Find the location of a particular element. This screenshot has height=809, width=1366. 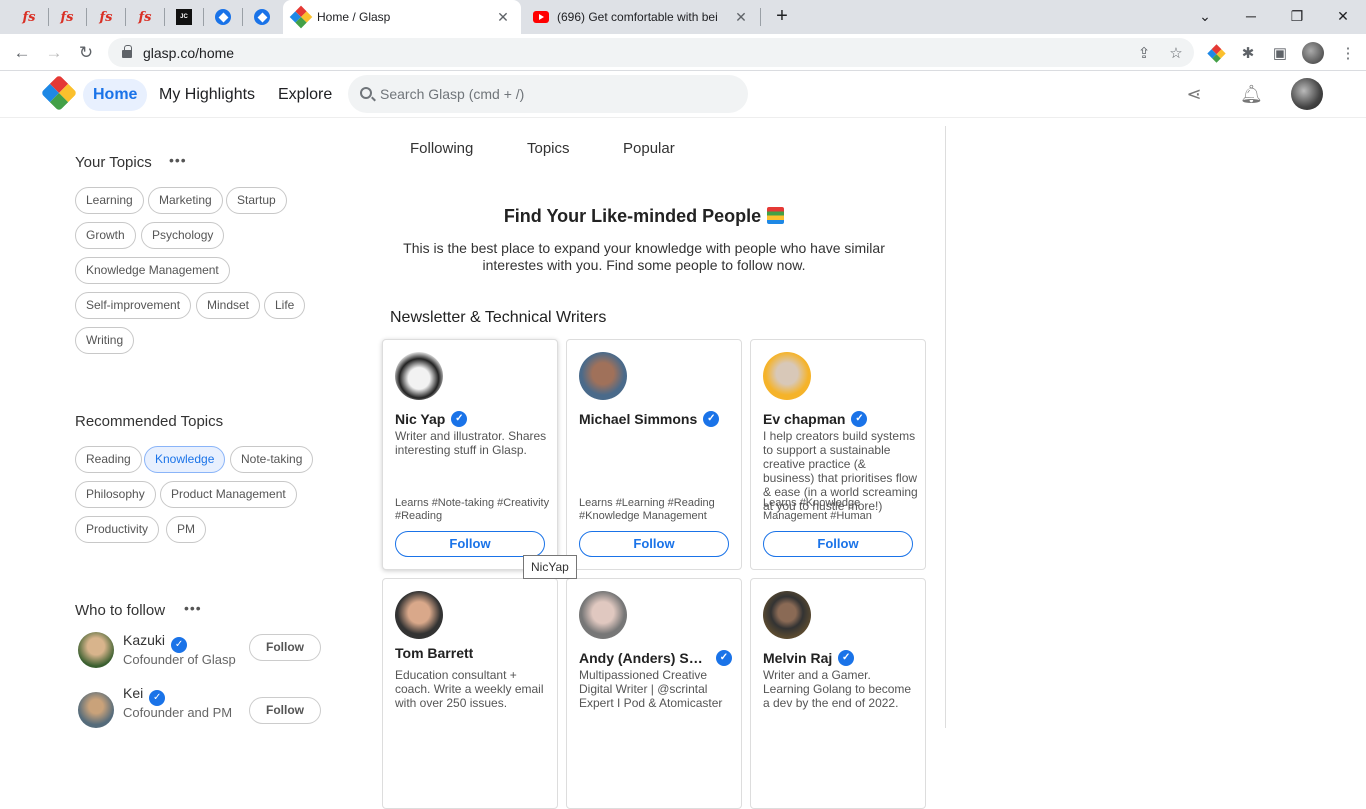

bell-icon: 🔔︎ is located at coordinates (1251, 94).